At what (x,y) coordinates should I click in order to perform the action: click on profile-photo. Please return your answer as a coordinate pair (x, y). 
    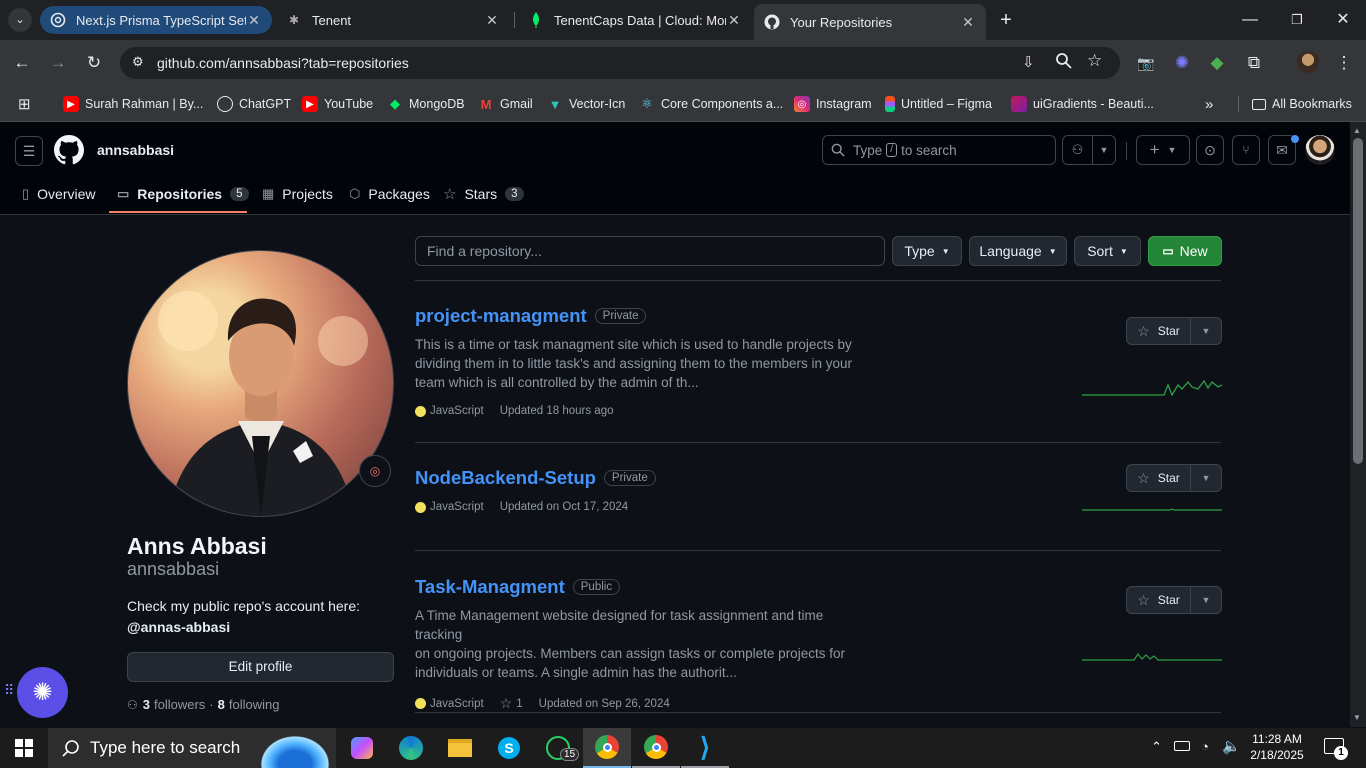
    Looking at the image, I should click on (260, 383).